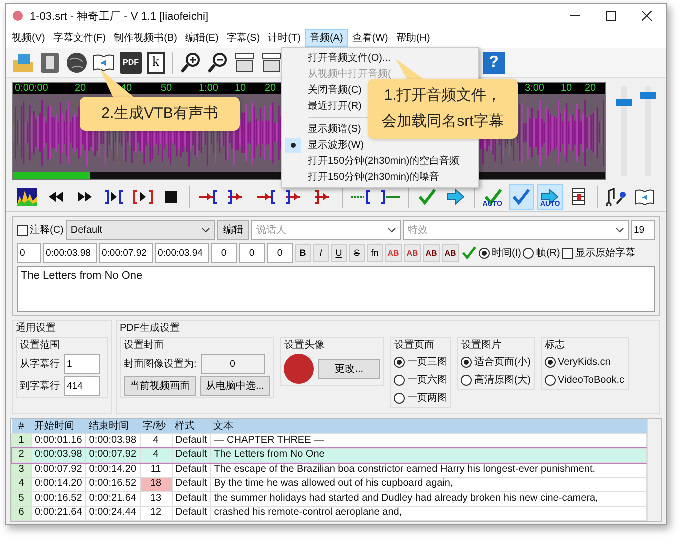 The width and height of the screenshot is (680, 551). What do you see at coordinates (70, 253) in the screenshot?
I see `start-time-field: 0:00:03.98` at bounding box center [70, 253].